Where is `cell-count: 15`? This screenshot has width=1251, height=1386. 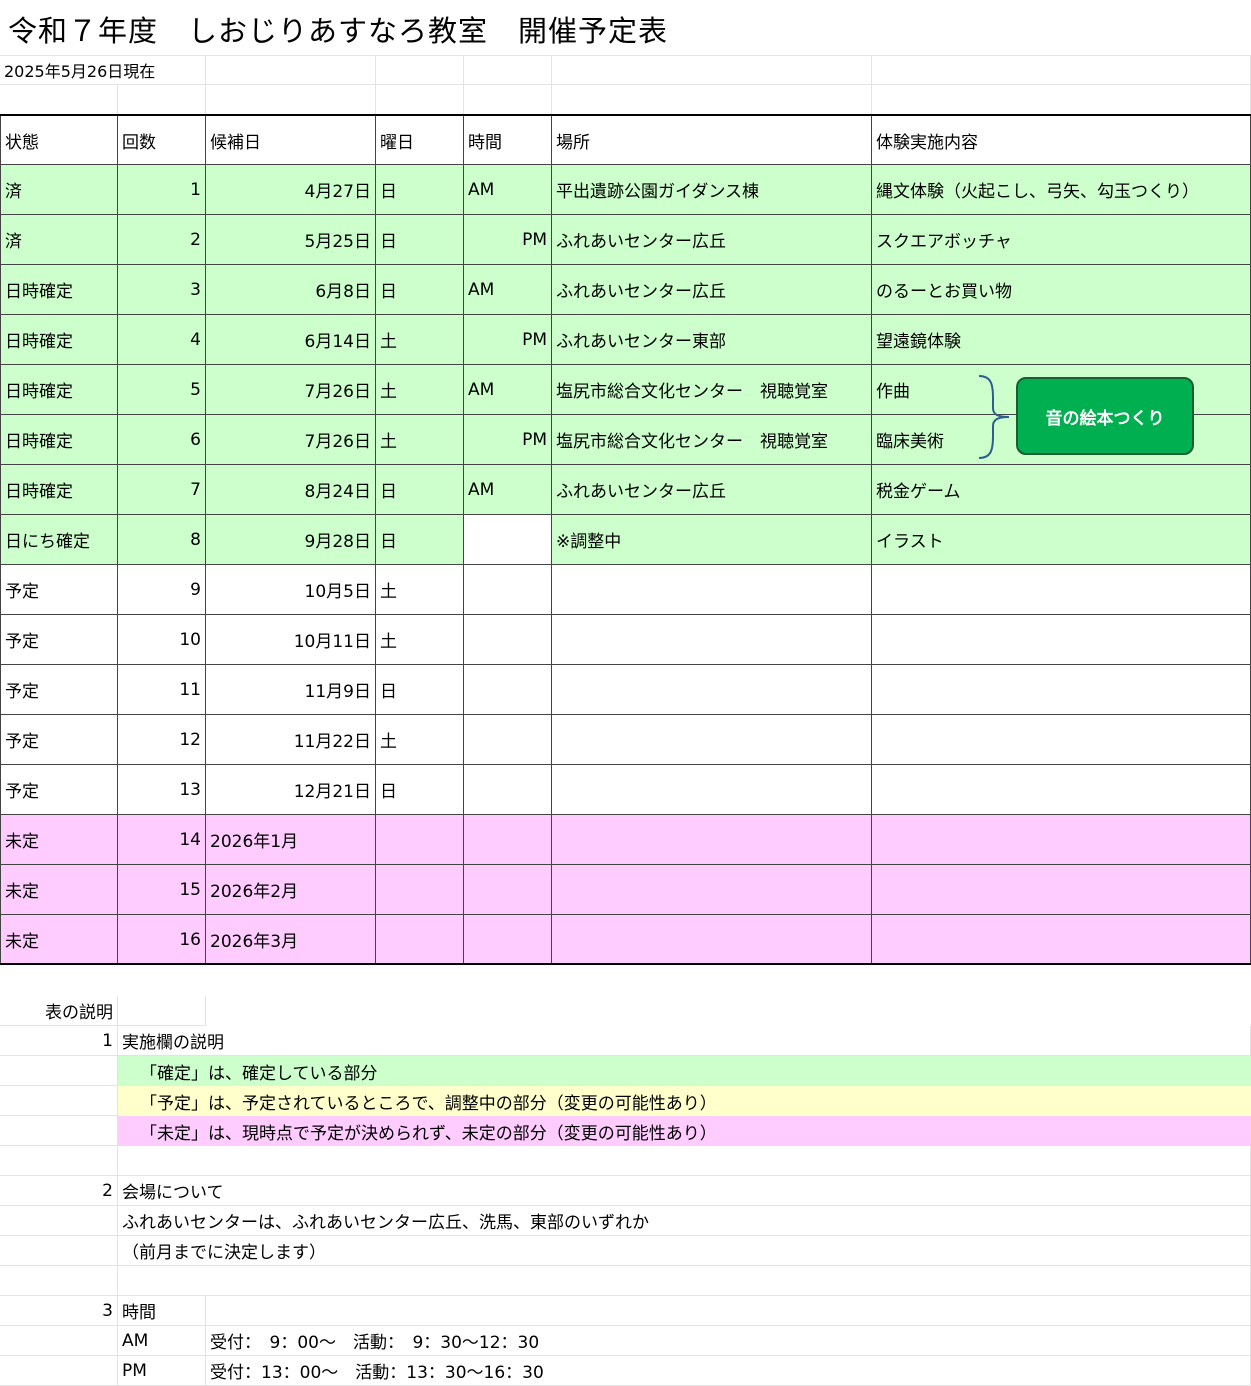 cell-count: 15 is located at coordinates (162, 890).